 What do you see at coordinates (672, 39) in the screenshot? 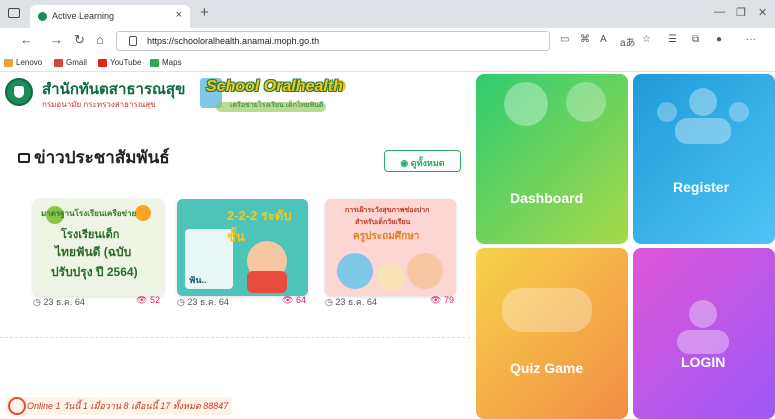
I see `favorites-list-icon: ☰` at bounding box center [672, 39].